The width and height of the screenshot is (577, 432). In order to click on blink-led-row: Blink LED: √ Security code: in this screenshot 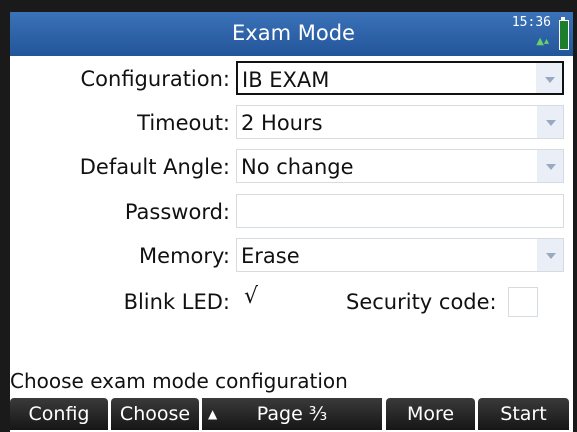, I will do `click(293, 302)`.